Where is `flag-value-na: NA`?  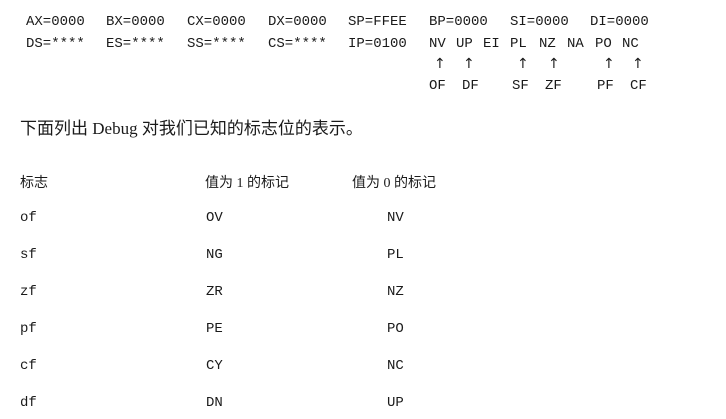 flag-value-na: NA is located at coordinates (575, 44).